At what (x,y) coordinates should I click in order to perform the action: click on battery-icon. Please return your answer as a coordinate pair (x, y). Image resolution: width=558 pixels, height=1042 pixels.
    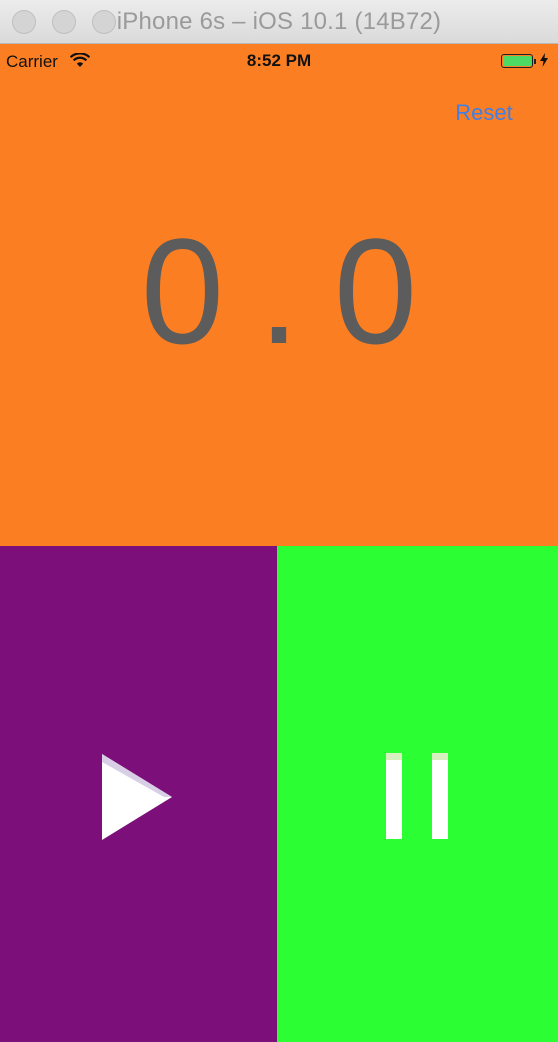
    Looking at the image, I should click on (517, 61).